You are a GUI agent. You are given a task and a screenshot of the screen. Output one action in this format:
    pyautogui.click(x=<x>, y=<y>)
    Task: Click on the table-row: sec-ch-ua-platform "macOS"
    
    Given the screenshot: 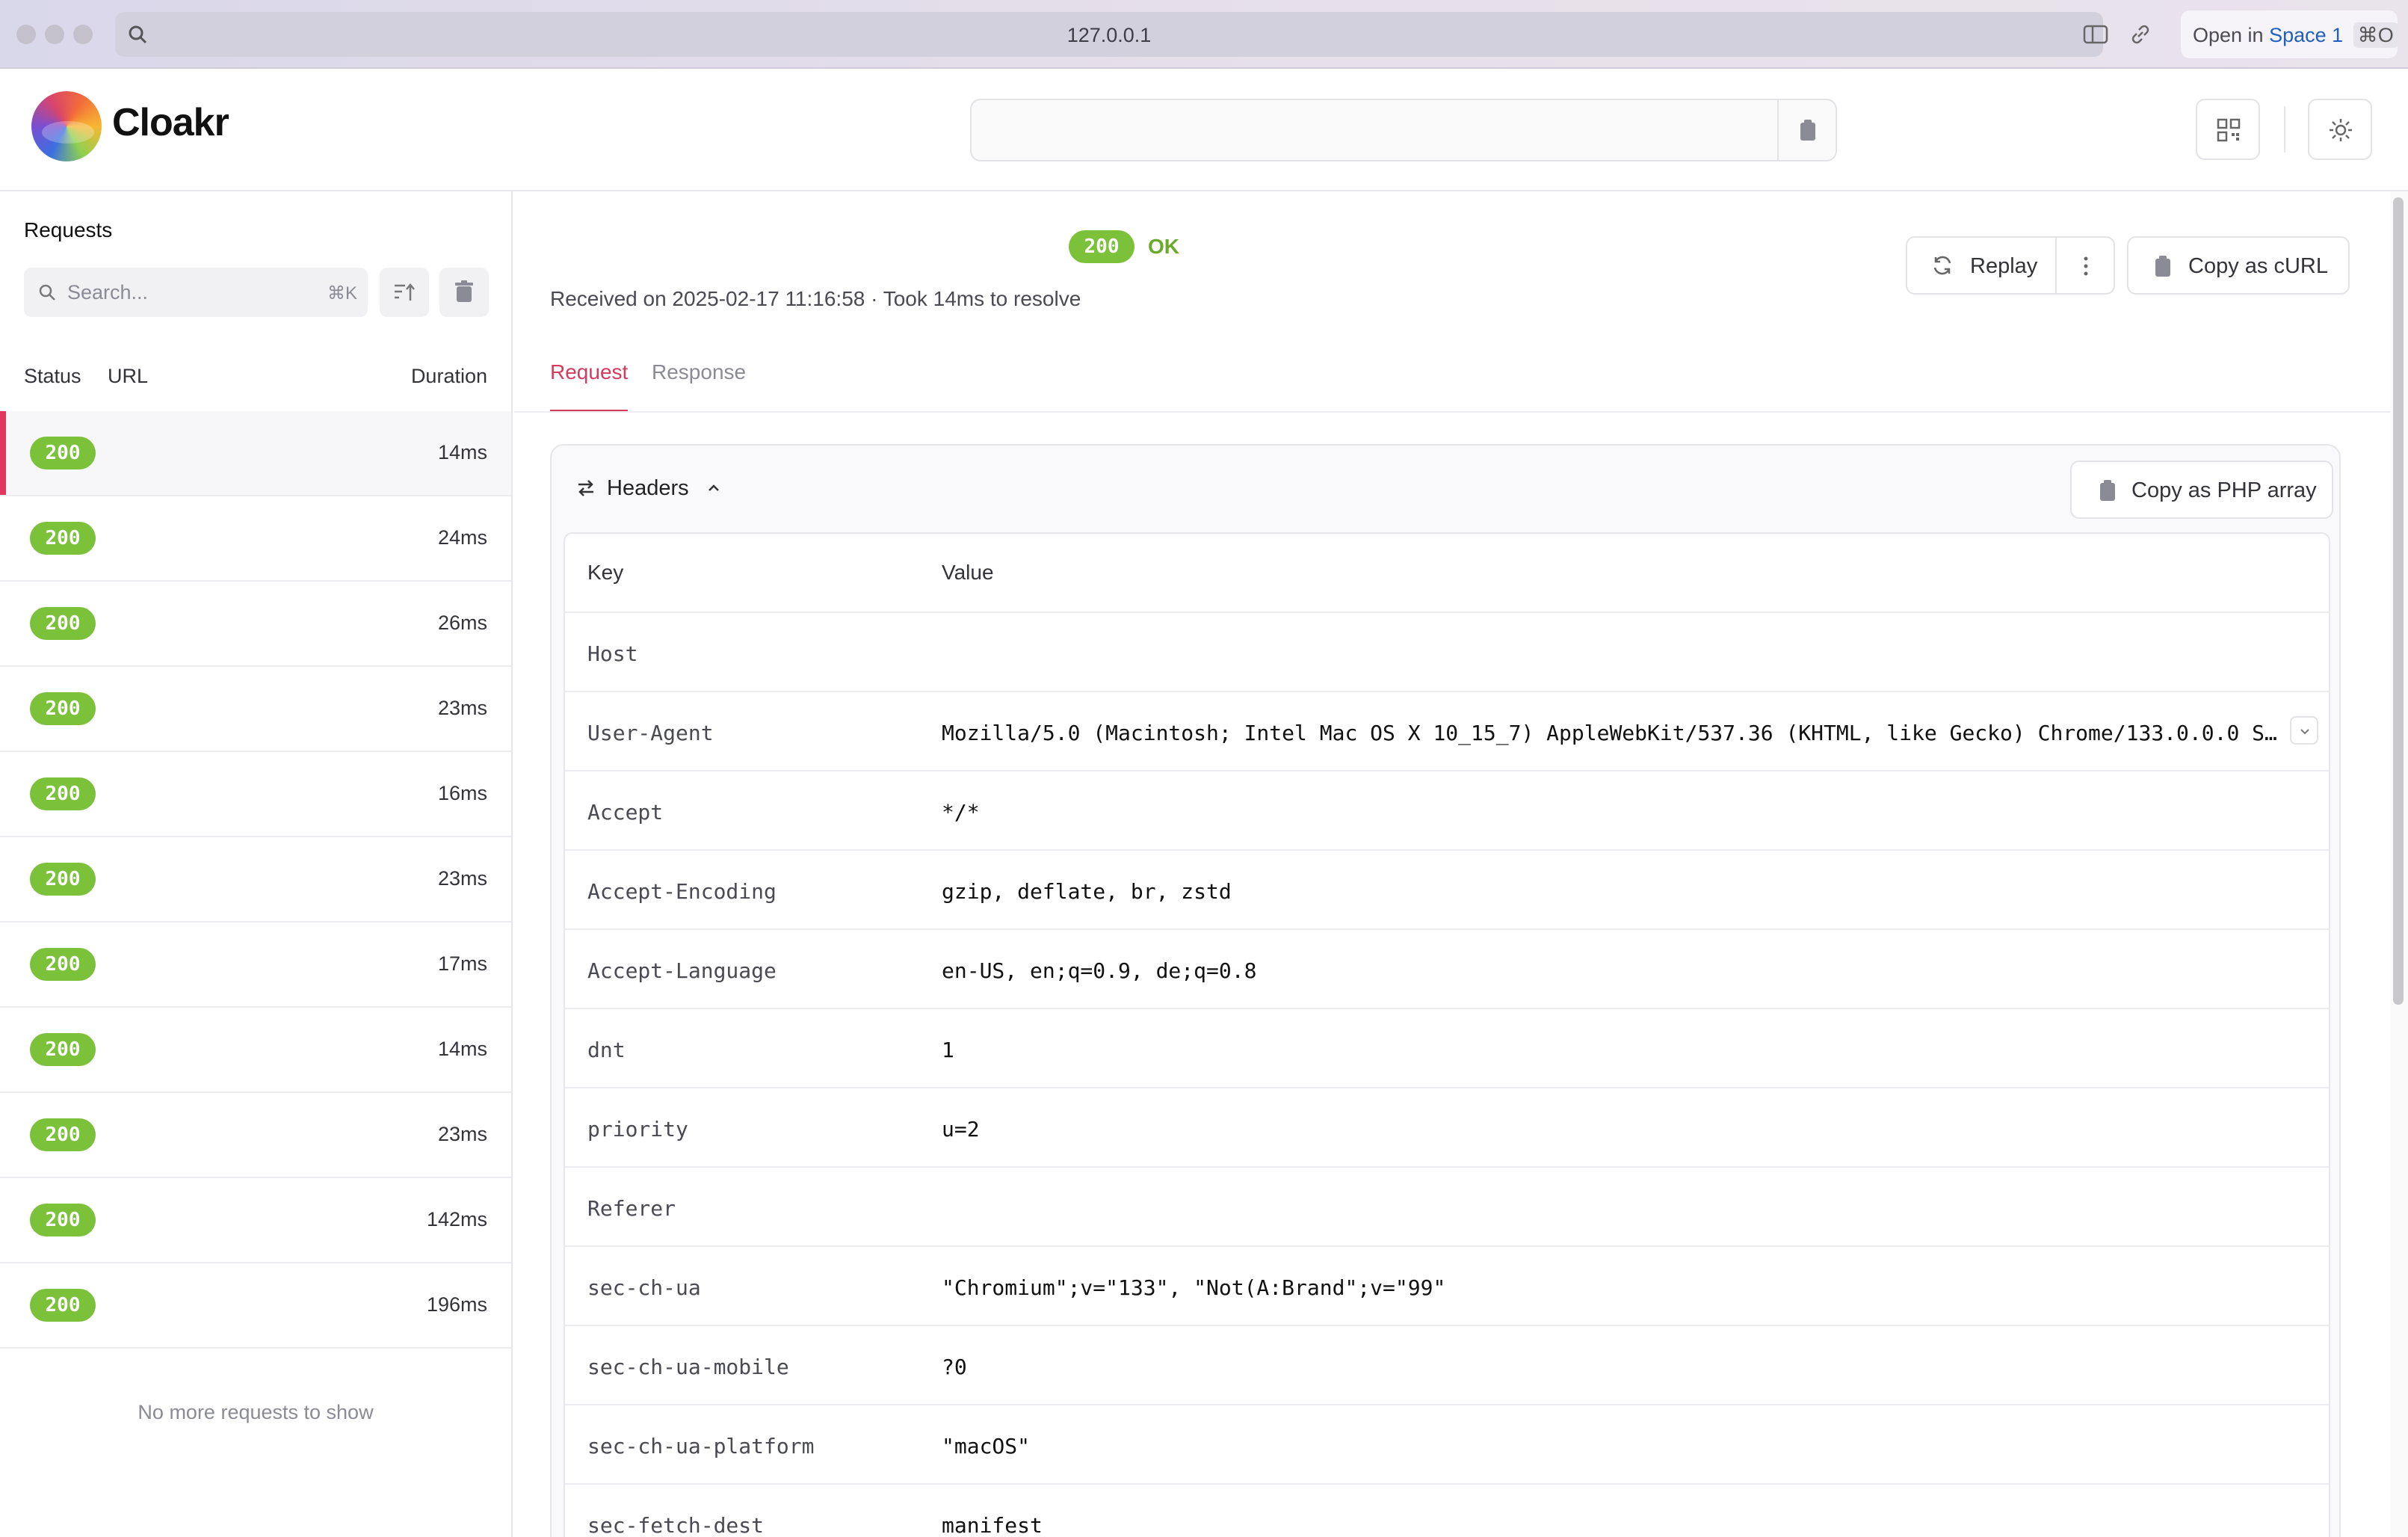 What is the action you would take?
    pyautogui.click(x=1447, y=1445)
    